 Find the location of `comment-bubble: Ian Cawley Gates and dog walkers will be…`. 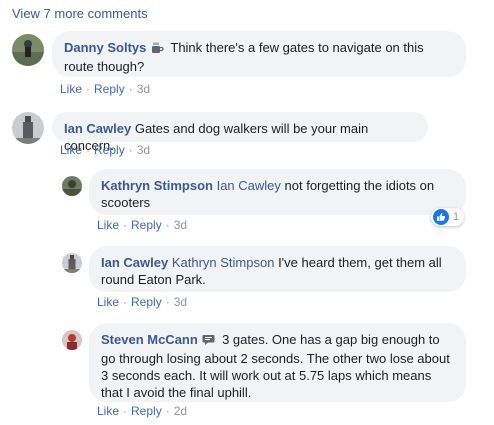

comment-bubble: Ian Cawley Gates and dog walkers will be… is located at coordinates (240, 132).